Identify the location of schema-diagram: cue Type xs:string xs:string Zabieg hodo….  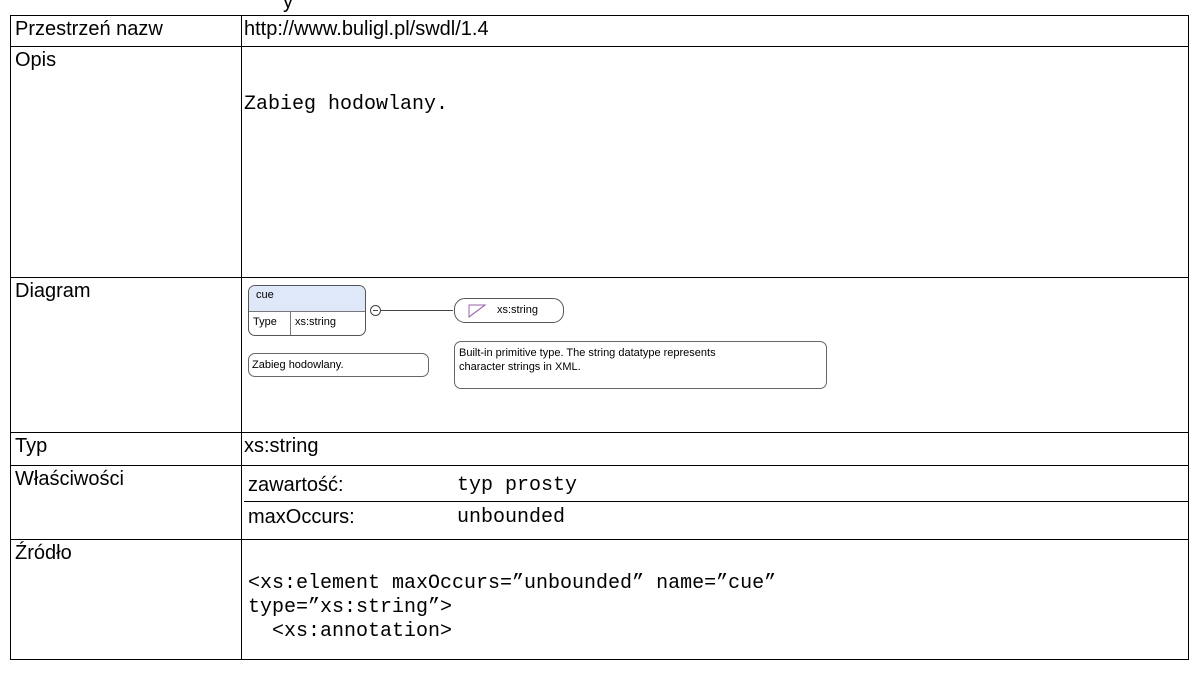
(544, 335).